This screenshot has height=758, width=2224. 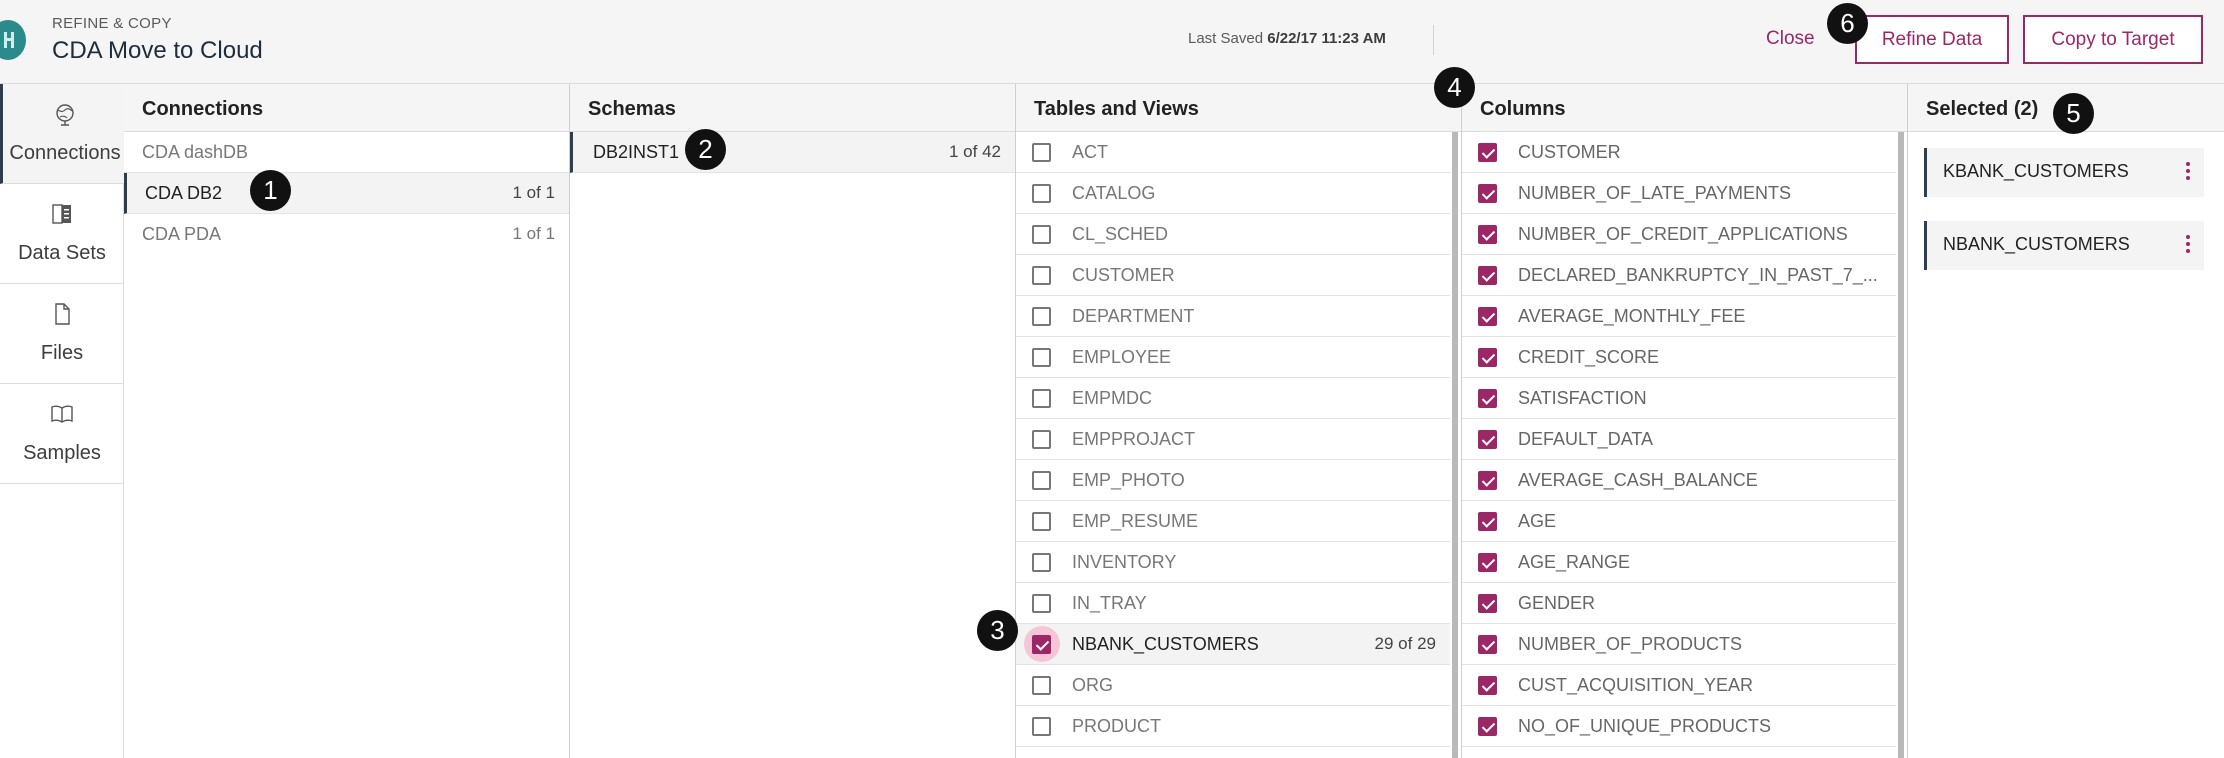 I want to click on last-saved-label: Last Saved, so click(x=1226, y=38).